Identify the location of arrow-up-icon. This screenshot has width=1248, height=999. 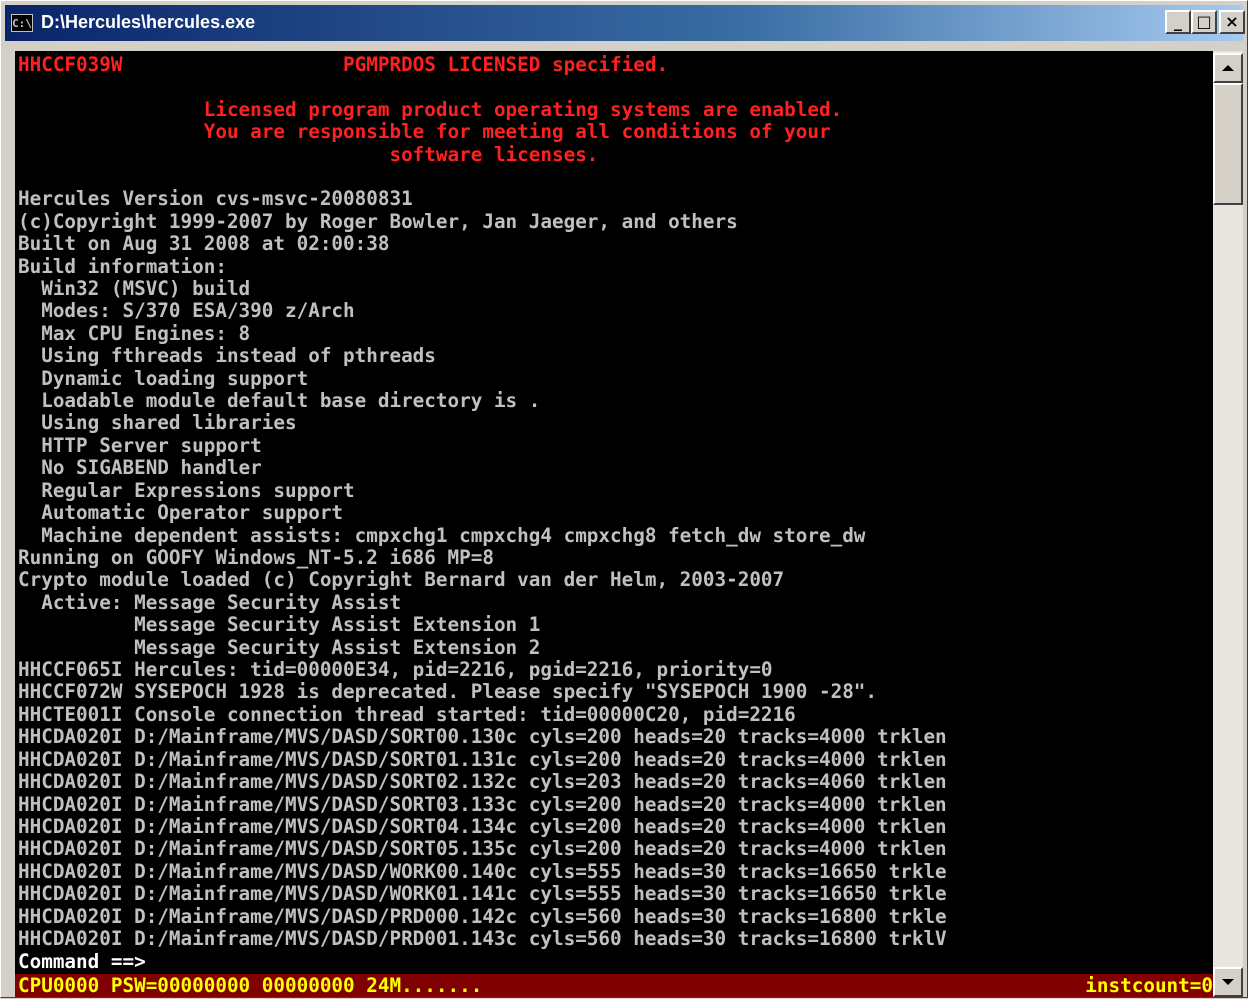
(1228, 68).